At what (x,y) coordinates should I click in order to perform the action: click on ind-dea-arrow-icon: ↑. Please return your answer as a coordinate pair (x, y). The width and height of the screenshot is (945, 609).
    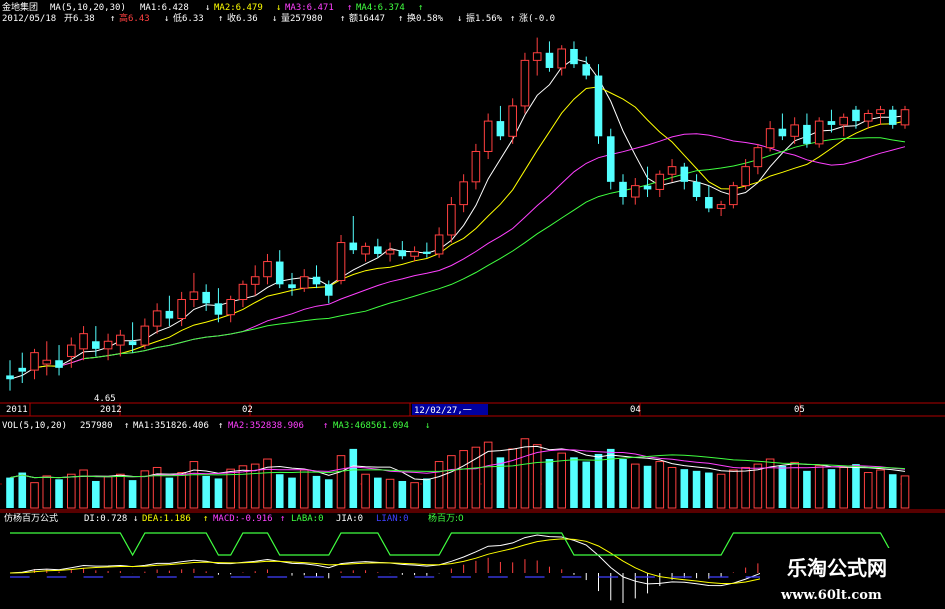
    Looking at the image, I should click on (205, 519).